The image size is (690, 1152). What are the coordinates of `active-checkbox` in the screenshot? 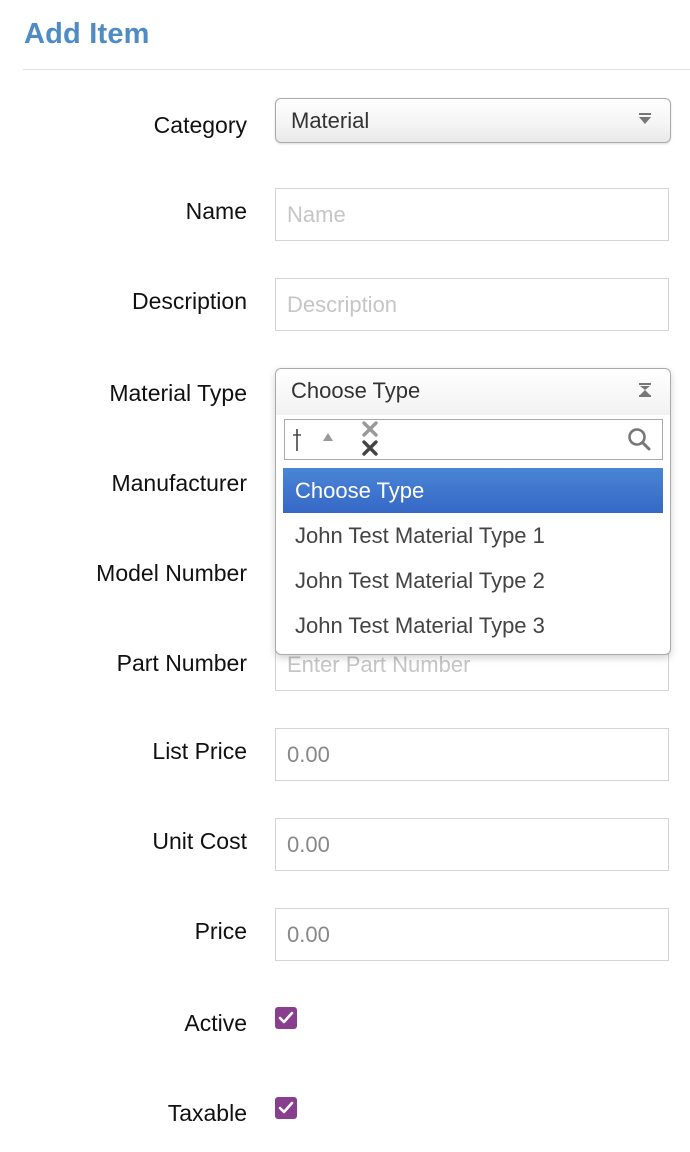 It's located at (286, 1018).